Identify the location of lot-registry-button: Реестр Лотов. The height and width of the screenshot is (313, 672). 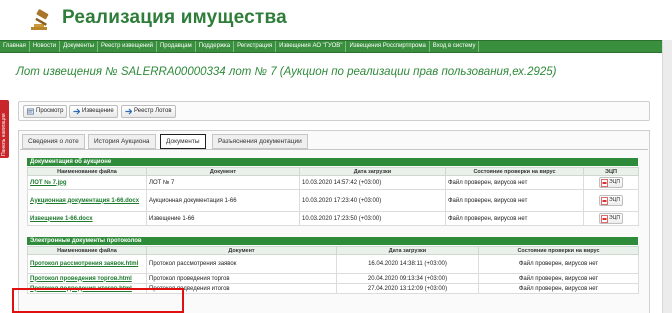
(148, 111).